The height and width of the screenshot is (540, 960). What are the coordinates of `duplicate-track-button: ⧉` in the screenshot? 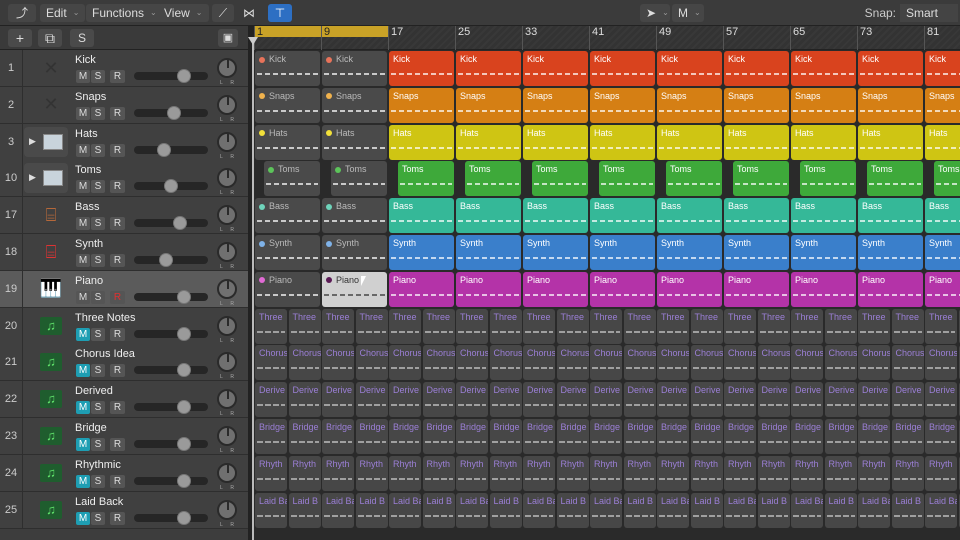 It's located at (50, 38).